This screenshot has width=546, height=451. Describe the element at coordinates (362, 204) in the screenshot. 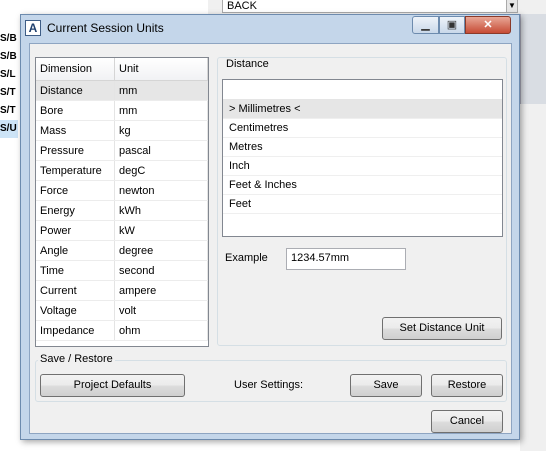

I see `list-item: Feet` at that location.